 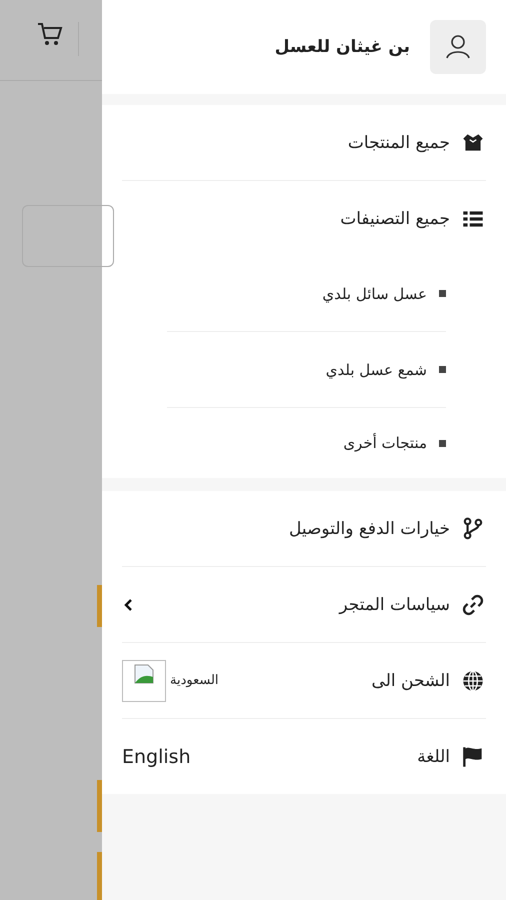 I want to click on cart-icon, so click(x=50, y=34).